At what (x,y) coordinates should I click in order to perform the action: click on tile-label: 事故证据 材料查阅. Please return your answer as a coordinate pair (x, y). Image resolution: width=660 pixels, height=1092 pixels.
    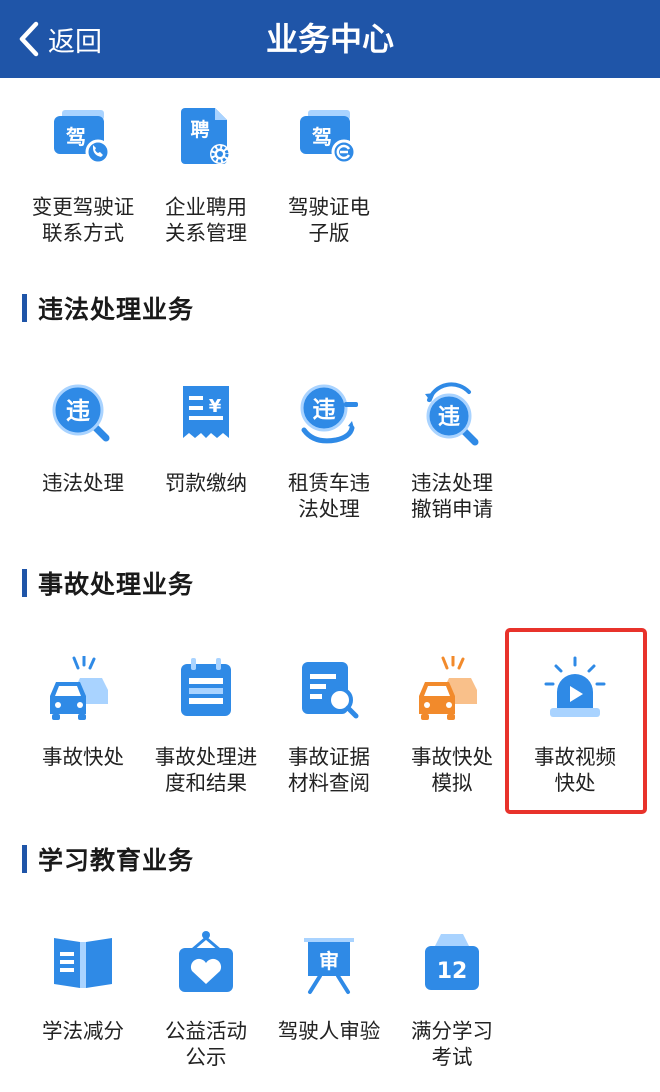
    Looking at the image, I should click on (329, 770).